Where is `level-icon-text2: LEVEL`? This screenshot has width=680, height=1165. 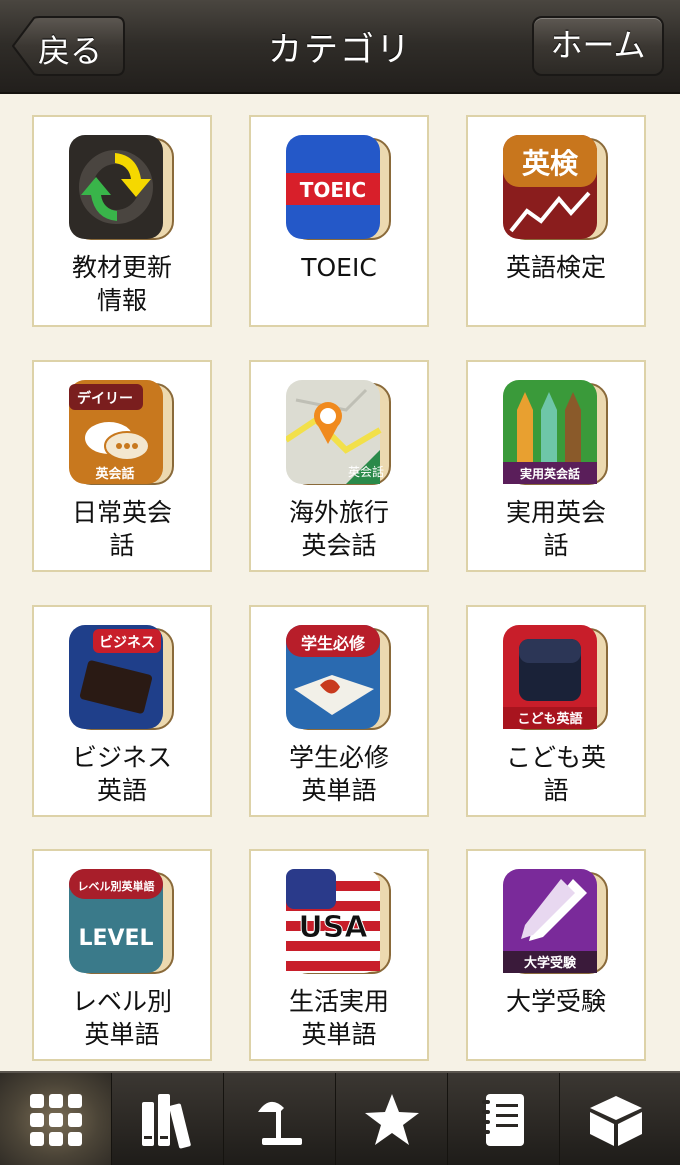 level-icon-text2: LEVEL is located at coordinates (115, 938).